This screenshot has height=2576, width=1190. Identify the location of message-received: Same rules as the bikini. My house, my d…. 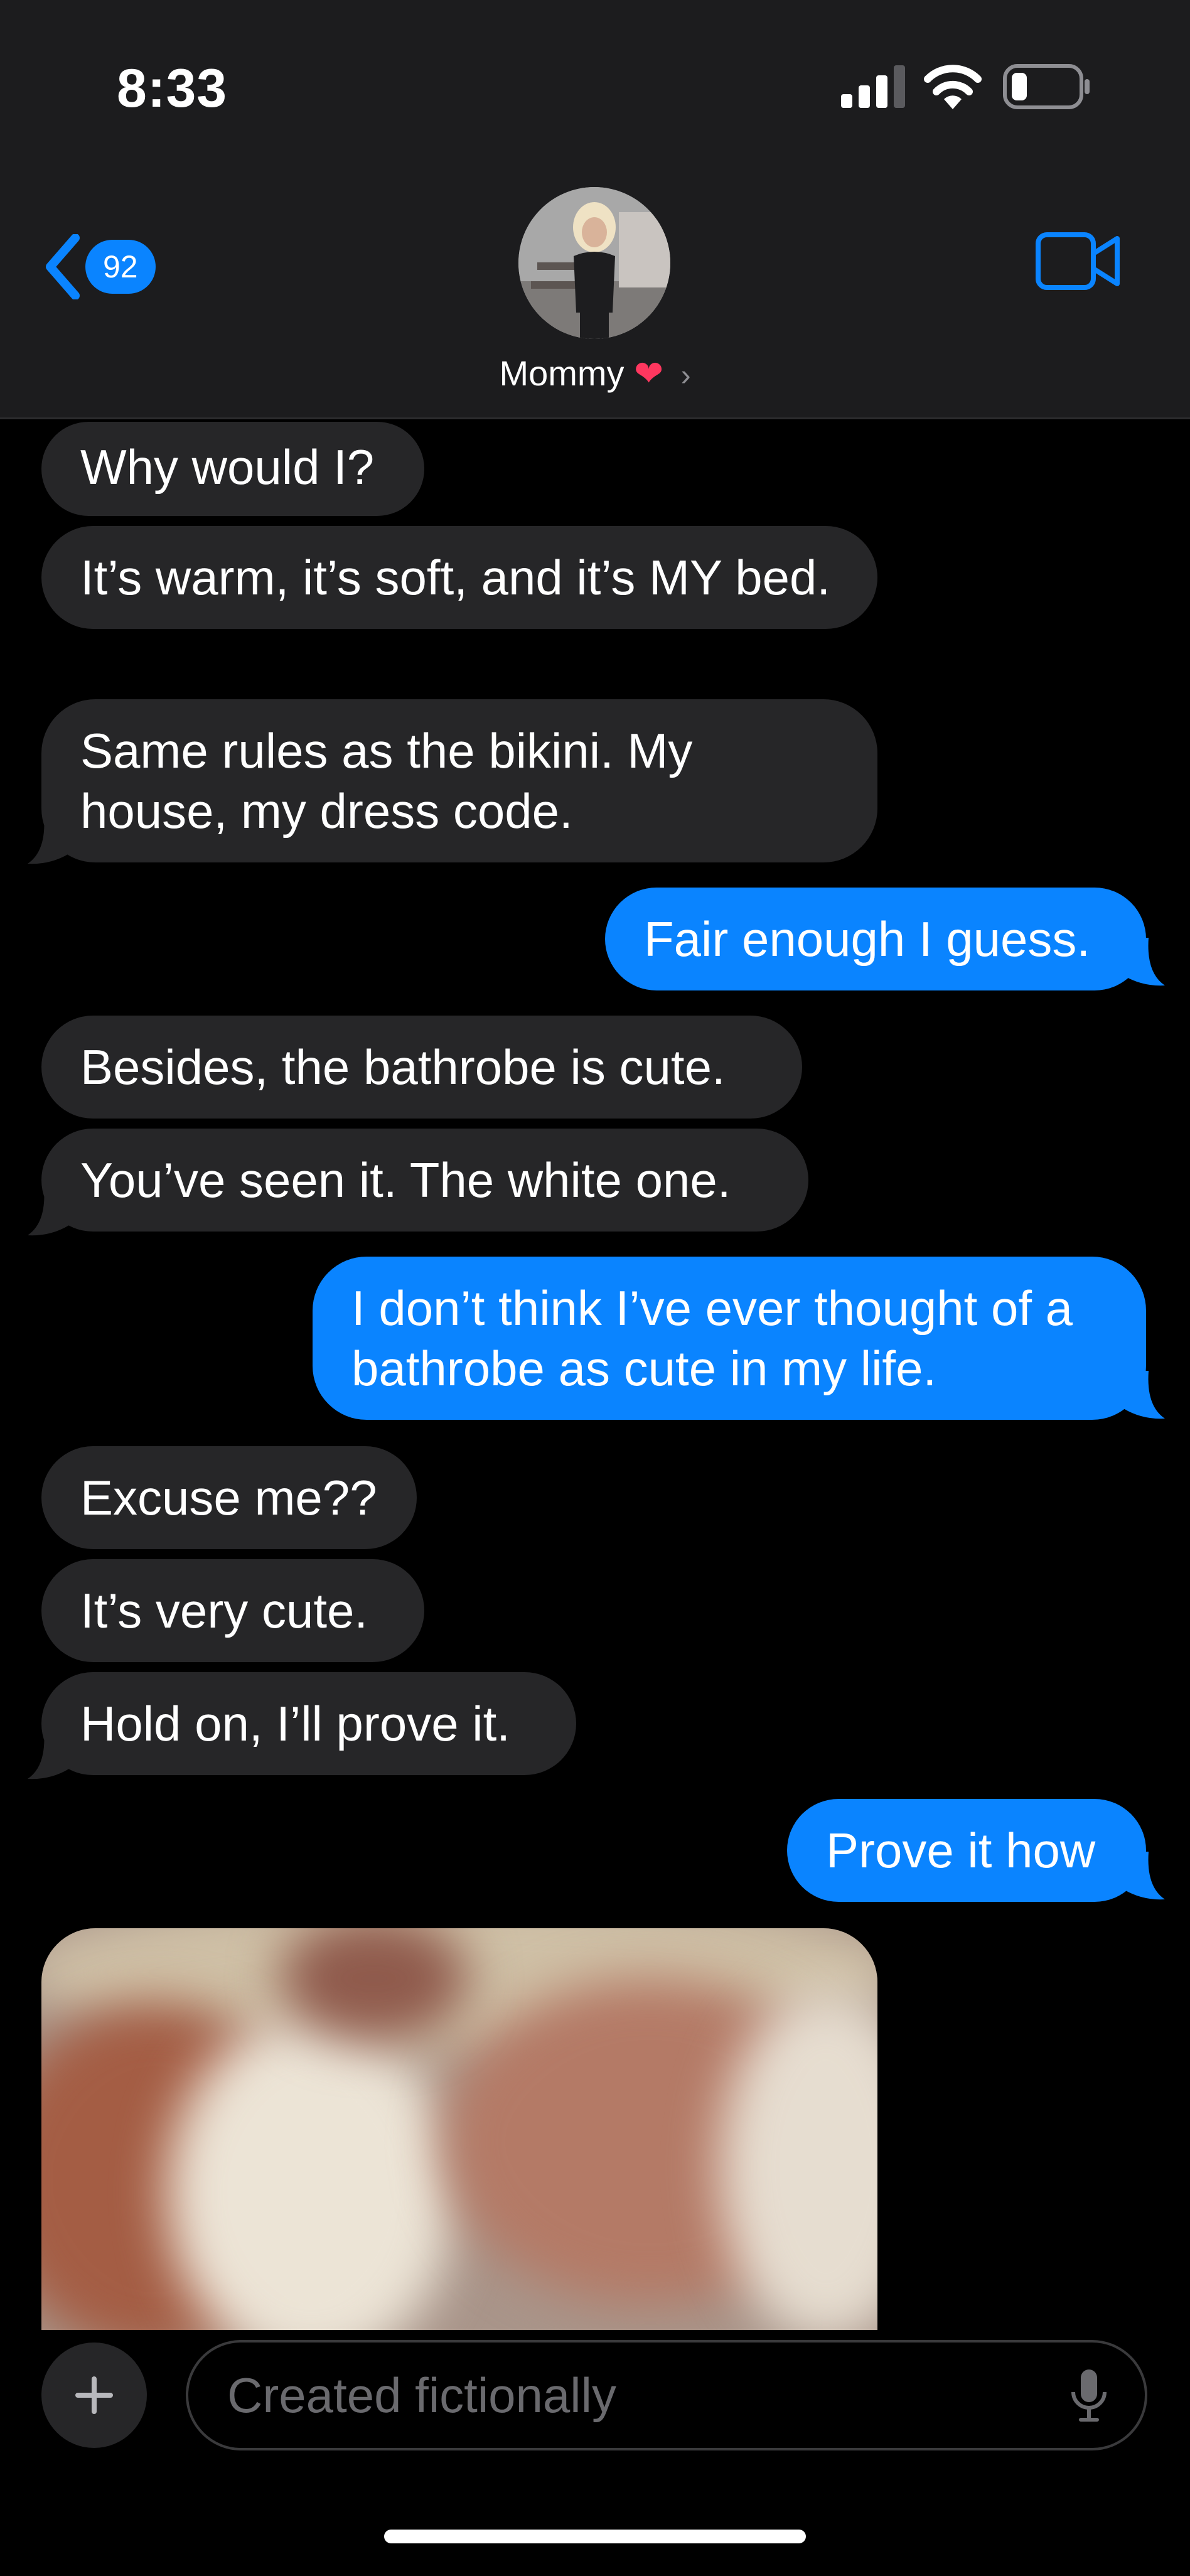
(459, 780).